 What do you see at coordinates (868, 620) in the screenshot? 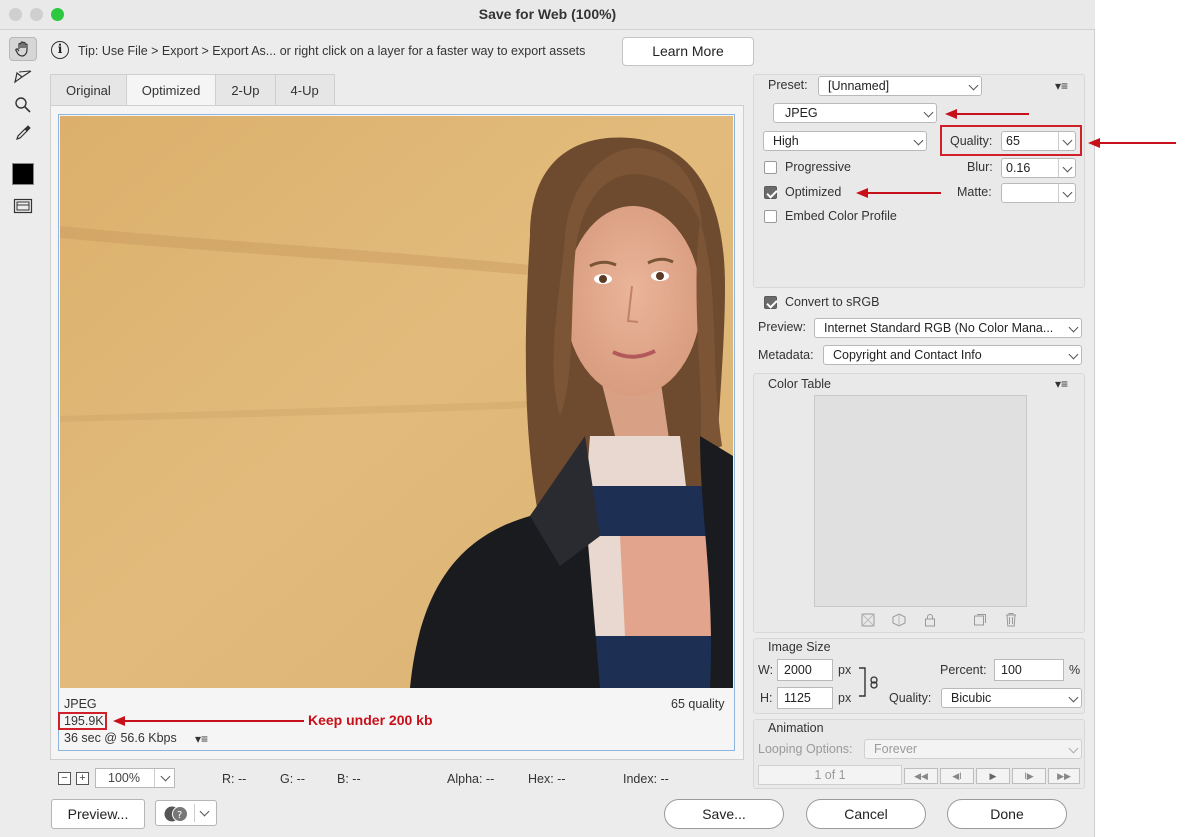
I see `map-to-transparent-icon` at bounding box center [868, 620].